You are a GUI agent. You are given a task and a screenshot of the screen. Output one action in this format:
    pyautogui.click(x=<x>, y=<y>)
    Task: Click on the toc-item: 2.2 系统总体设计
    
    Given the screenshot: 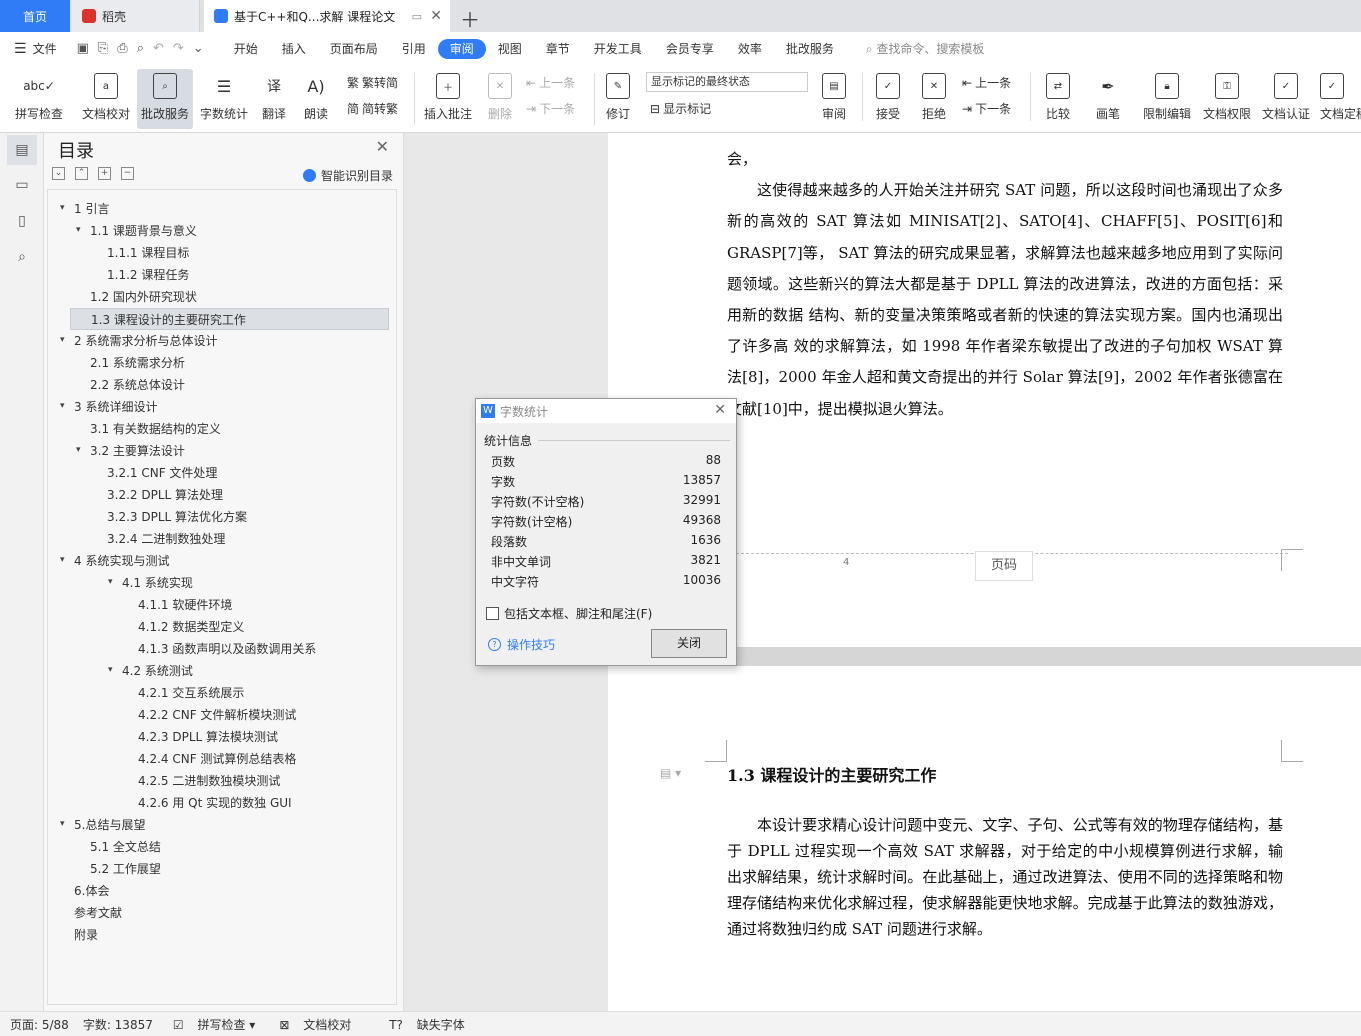 What is the action you would take?
    pyautogui.click(x=137, y=385)
    